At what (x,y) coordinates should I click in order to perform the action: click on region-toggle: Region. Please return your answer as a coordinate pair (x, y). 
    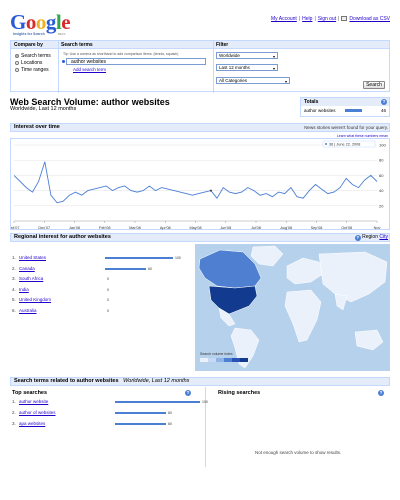
    Looking at the image, I should click on (370, 237).